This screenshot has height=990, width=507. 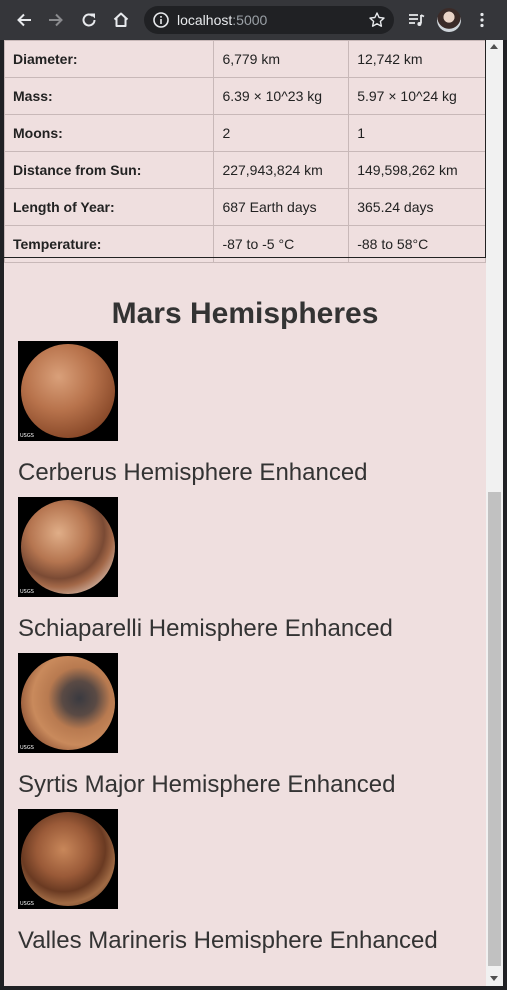 What do you see at coordinates (417, 133) in the screenshot?
I see `earth-value: 1` at bounding box center [417, 133].